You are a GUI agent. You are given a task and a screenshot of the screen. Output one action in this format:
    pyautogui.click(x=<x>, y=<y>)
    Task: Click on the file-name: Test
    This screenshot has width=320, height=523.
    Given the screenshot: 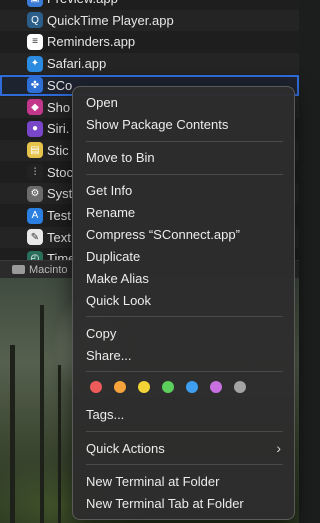 What is the action you would take?
    pyautogui.click(x=59, y=215)
    